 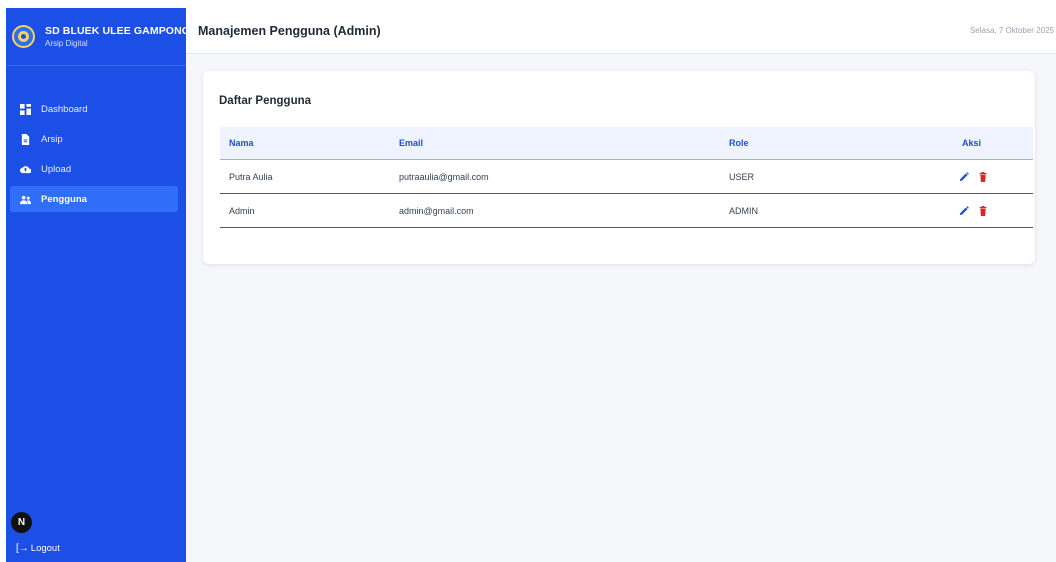 I want to click on sidebar-item-dashboard: Dashboard, so click(x=94, y=109).